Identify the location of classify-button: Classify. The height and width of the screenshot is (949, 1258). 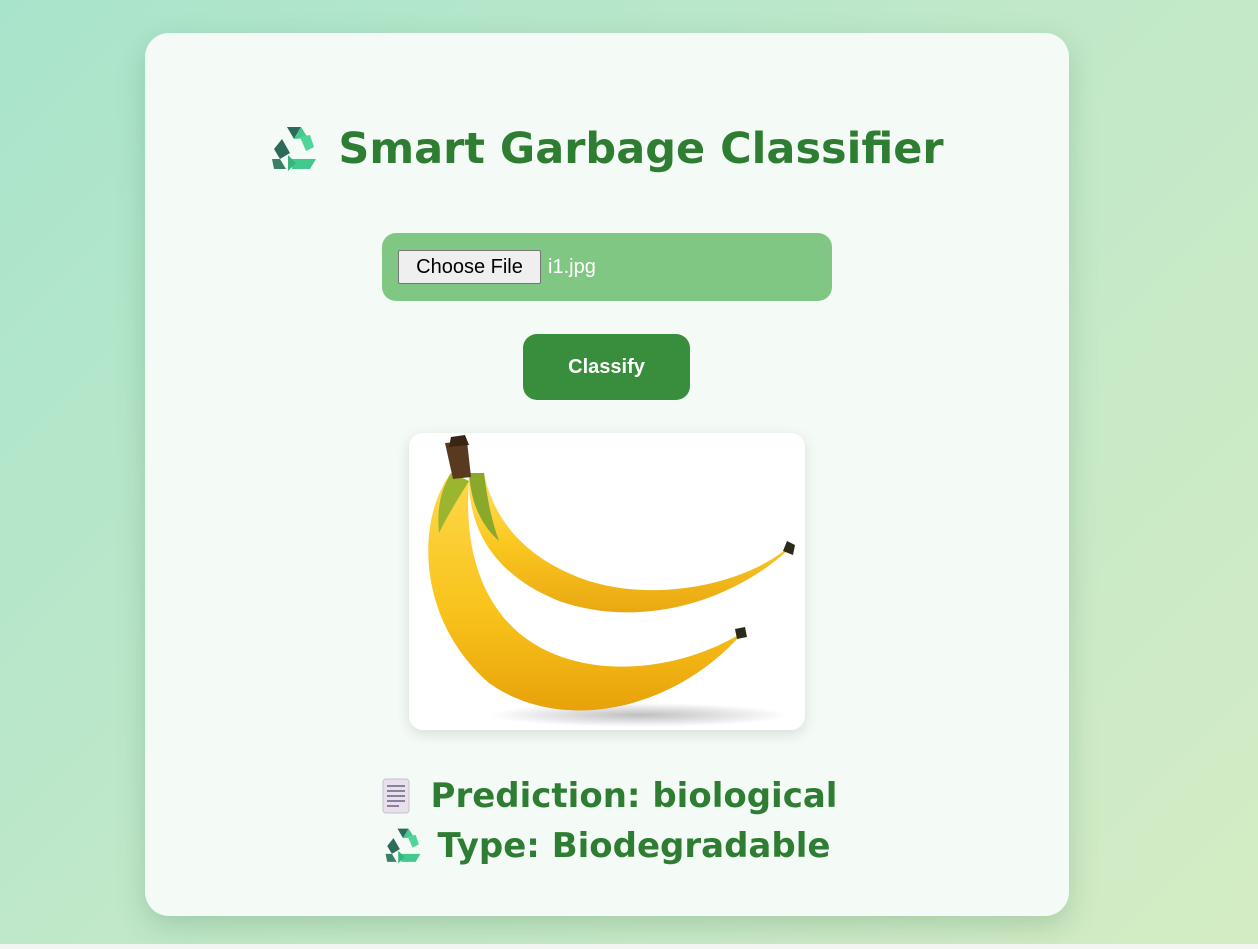
(606, 367).